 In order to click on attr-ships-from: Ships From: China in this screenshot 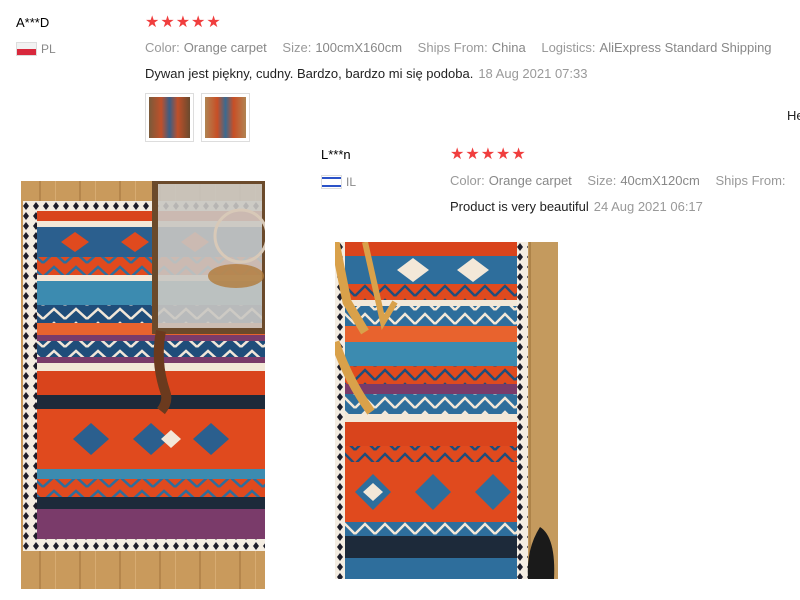, I will do `click(471, 47)`.